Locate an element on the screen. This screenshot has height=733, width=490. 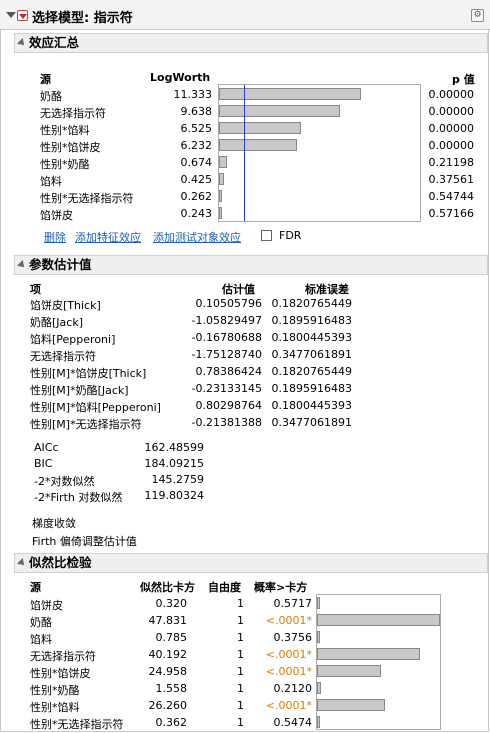
col-header-prob: 概率>卡方 is located at coordinates (281, 587).